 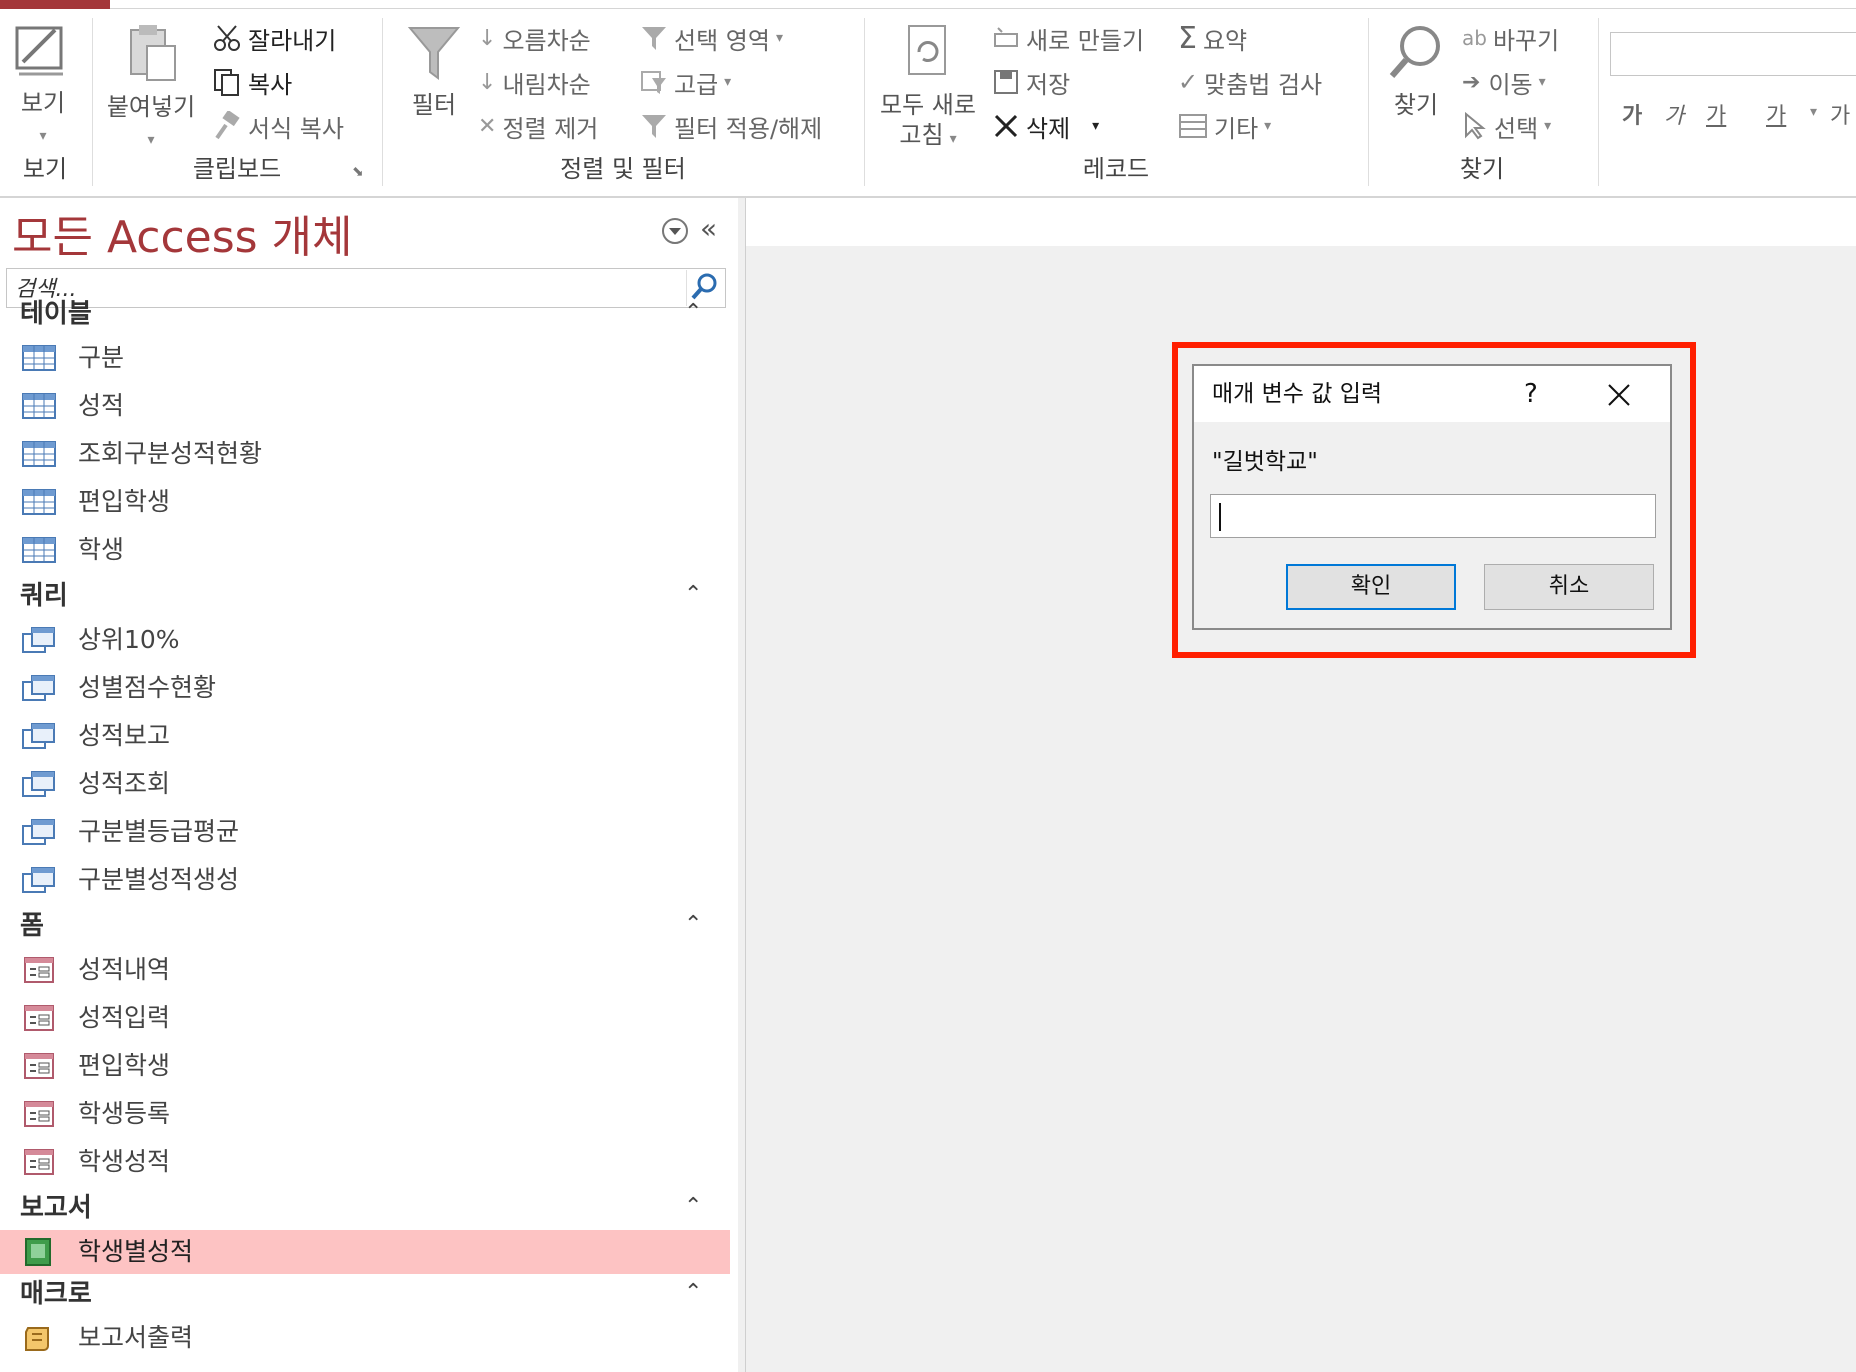 What do you see at coordinates (365, 454) in the screenshot?
I see `nav-item: 조회구분성적현황` at bounding box center [365, 454].